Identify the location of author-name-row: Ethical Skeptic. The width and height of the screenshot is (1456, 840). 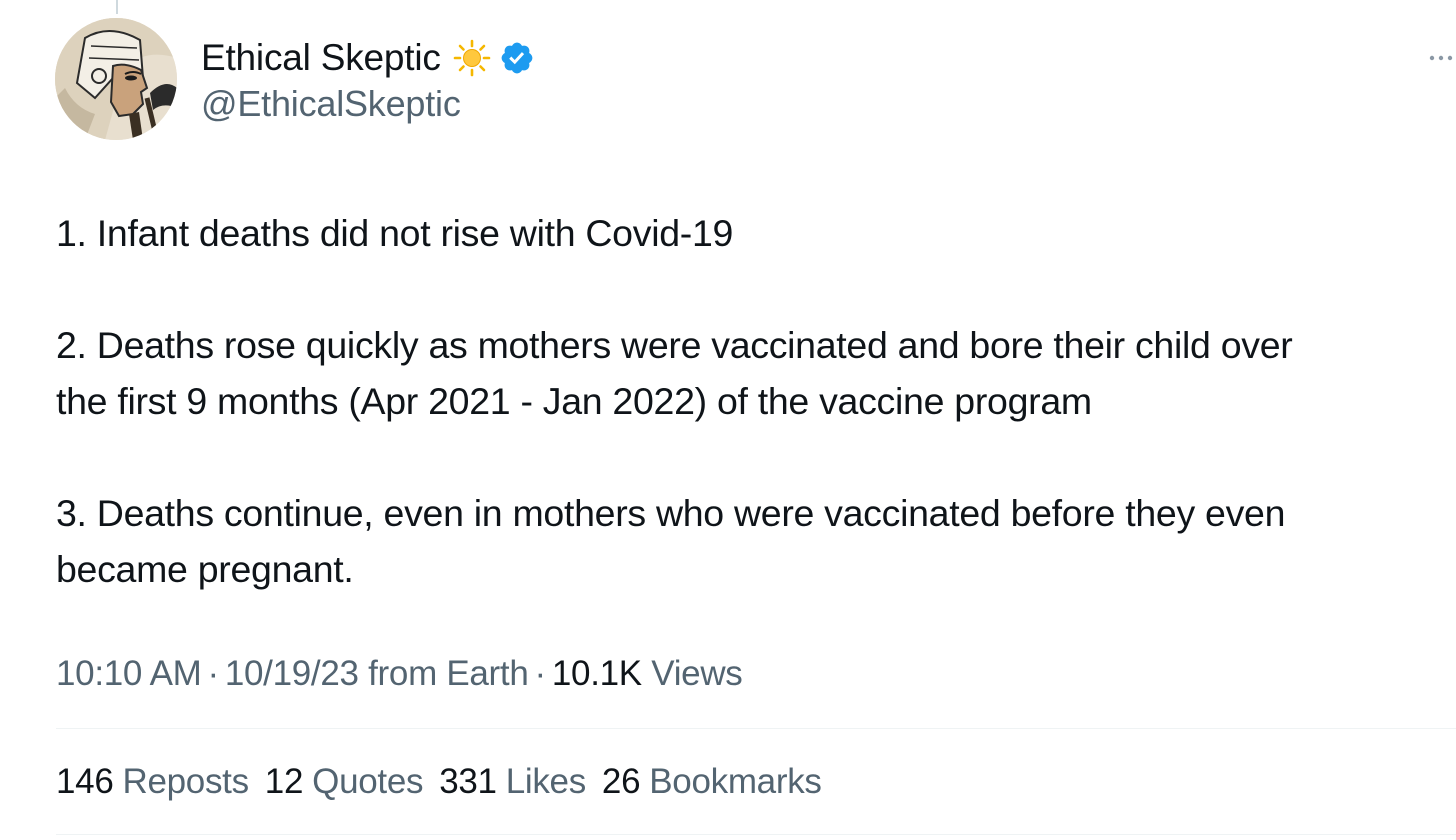
(368, 58).